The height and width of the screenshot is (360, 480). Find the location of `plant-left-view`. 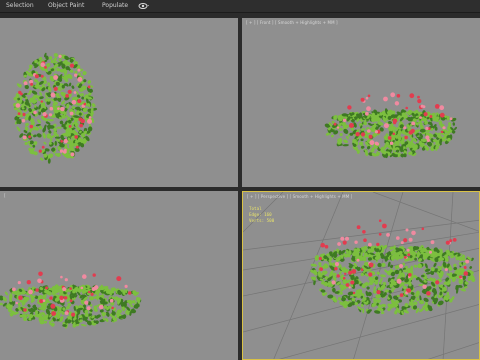

plant-left-view is located at coordinates (71, 300).